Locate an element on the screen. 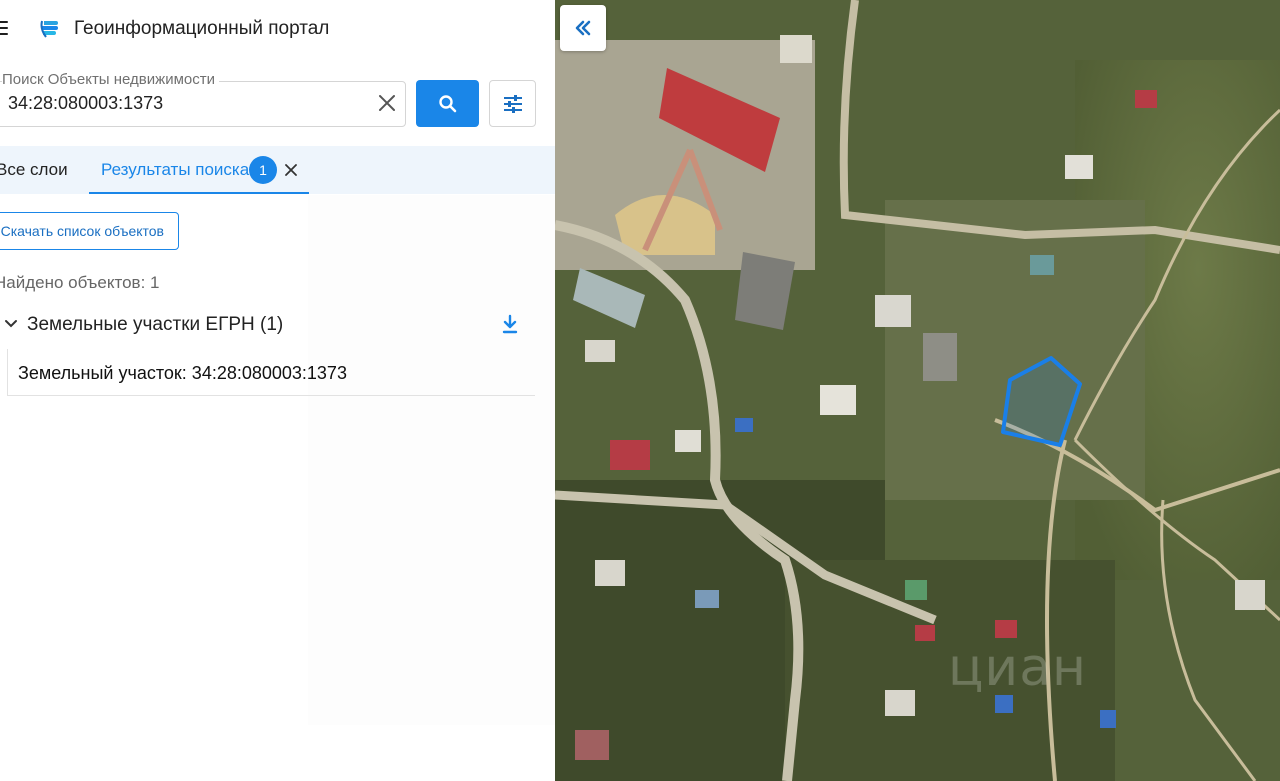 This screenshot has width=1280, height=781. search-legend: Поиск Объекты недвижимости is located at coordinates (110, 80).